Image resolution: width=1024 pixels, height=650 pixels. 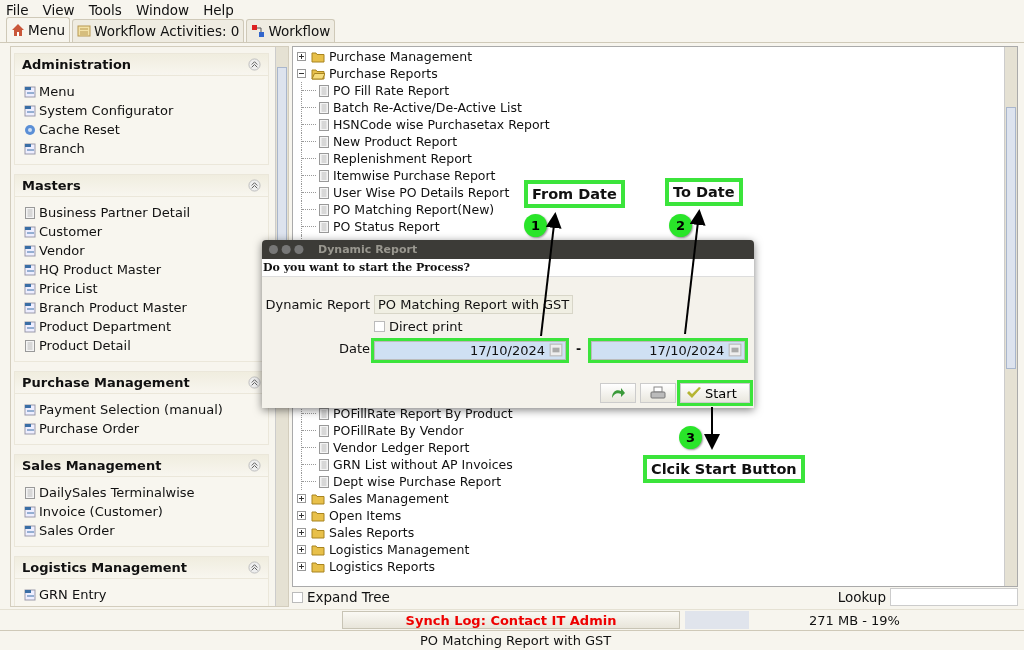 What do you see at coordinates (368, 249) in the screenshot?
I see `dialog-title: Dynamic Report` at bounding box center [368, 249].